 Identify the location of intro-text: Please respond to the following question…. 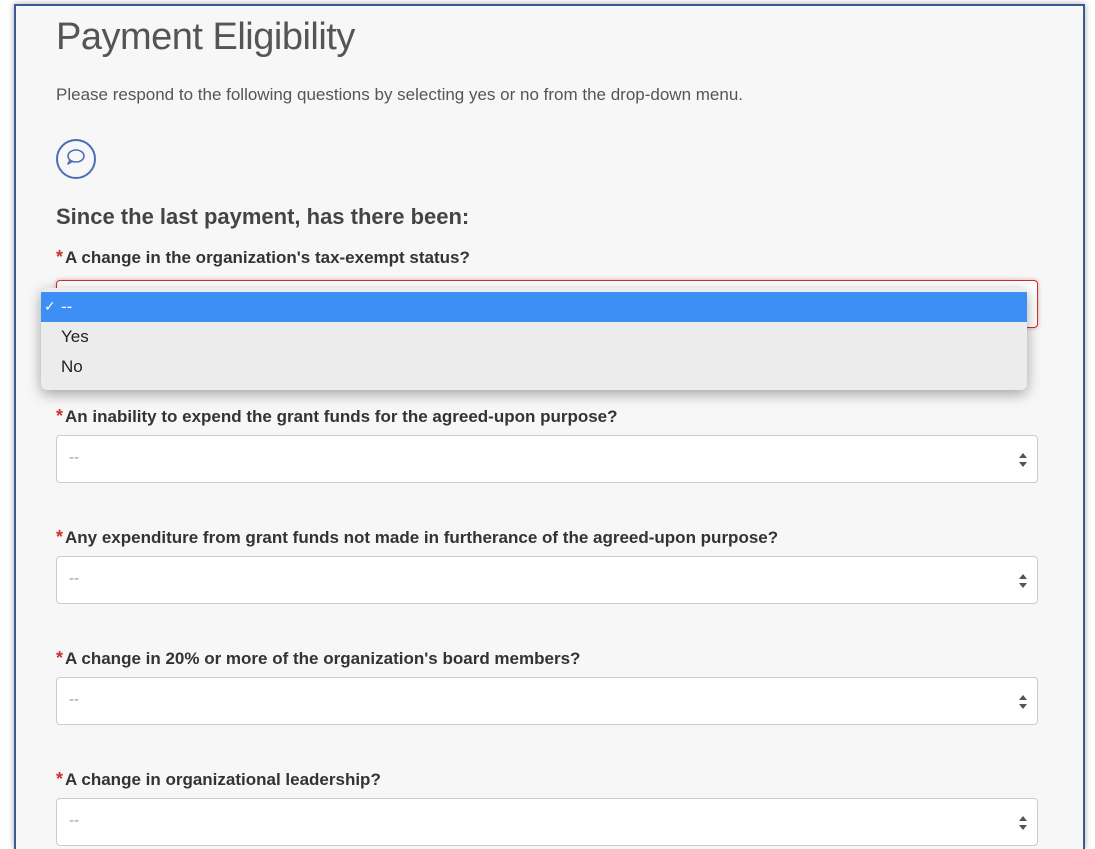
(400, 94).